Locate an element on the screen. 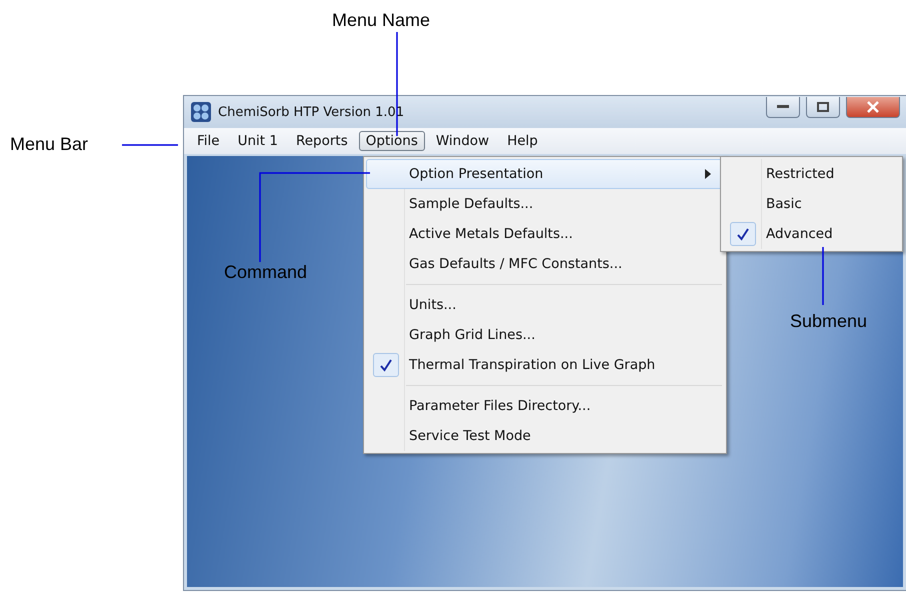  close-button is located at coordinates (873, 107).